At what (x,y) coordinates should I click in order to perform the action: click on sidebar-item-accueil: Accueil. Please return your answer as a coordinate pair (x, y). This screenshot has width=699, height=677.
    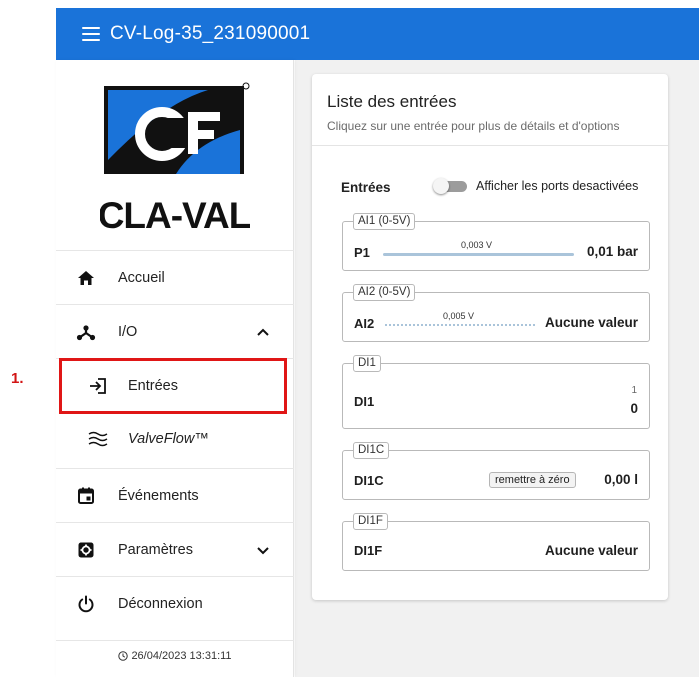
    Looking at the image, I should click on (175, 277).